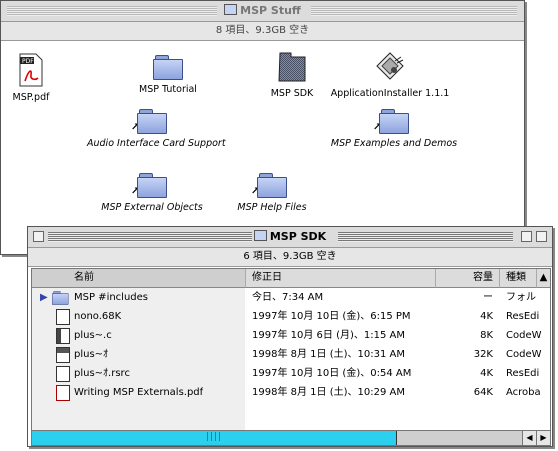  I want to click on title-bar: MSP SDK, so click(290, 237).